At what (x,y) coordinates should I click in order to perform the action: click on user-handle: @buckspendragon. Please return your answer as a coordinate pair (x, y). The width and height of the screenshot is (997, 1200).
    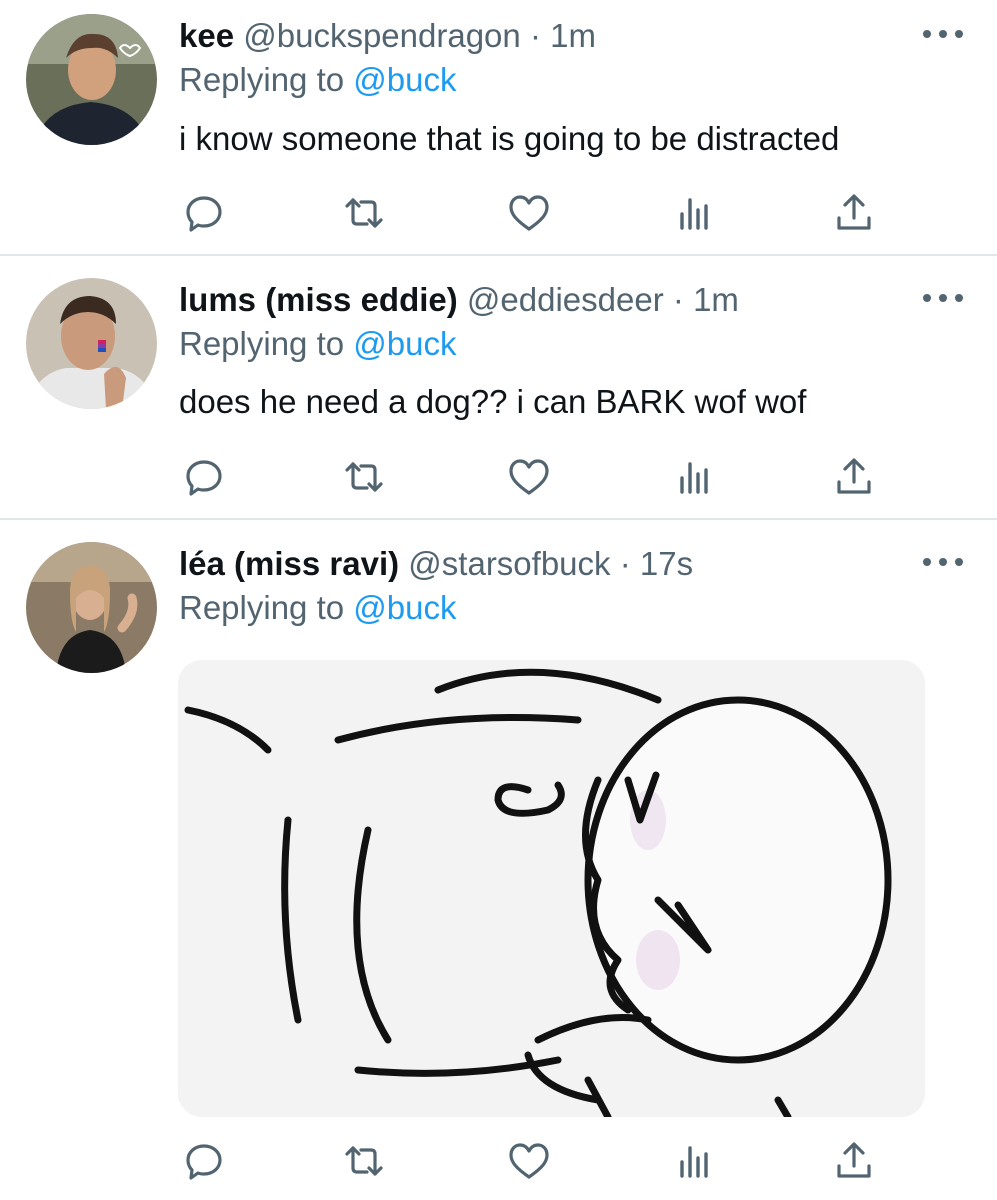
    Looking at the image, I should click on (382, 35).